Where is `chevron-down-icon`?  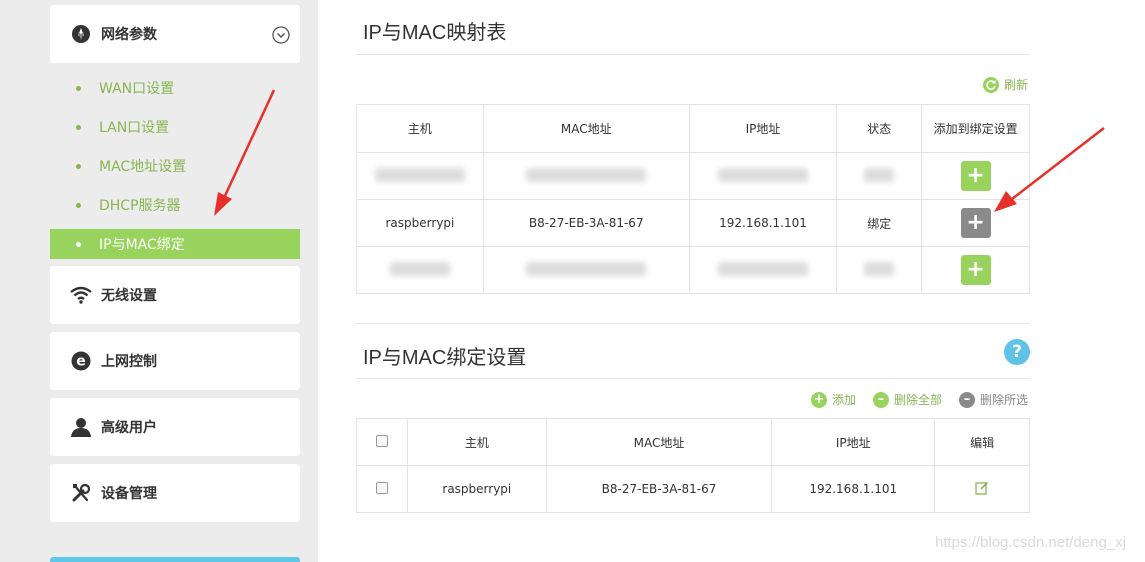 chevron-down-icon is located at coordinates (281, 35).